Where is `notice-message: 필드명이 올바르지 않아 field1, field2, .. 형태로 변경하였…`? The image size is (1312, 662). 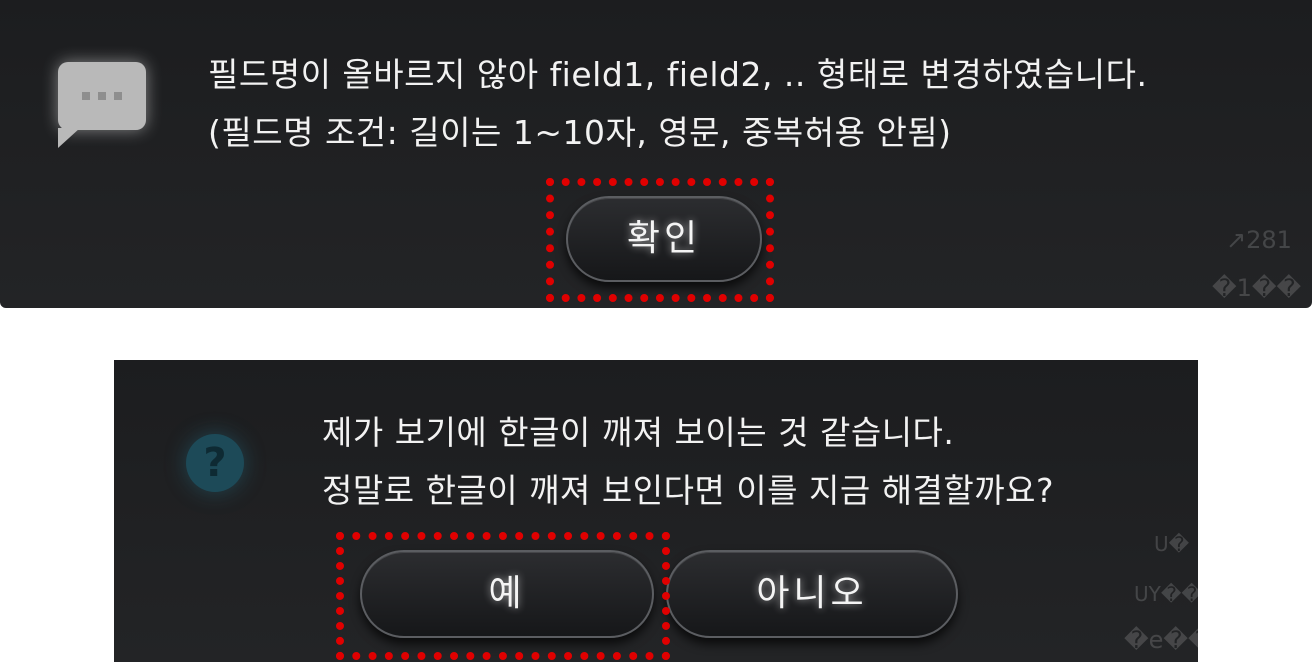 notice-message: 필드명이 올바르지 않아 field1, field2, .. 형태로 변경하였… is located at coordinates (677, 104).